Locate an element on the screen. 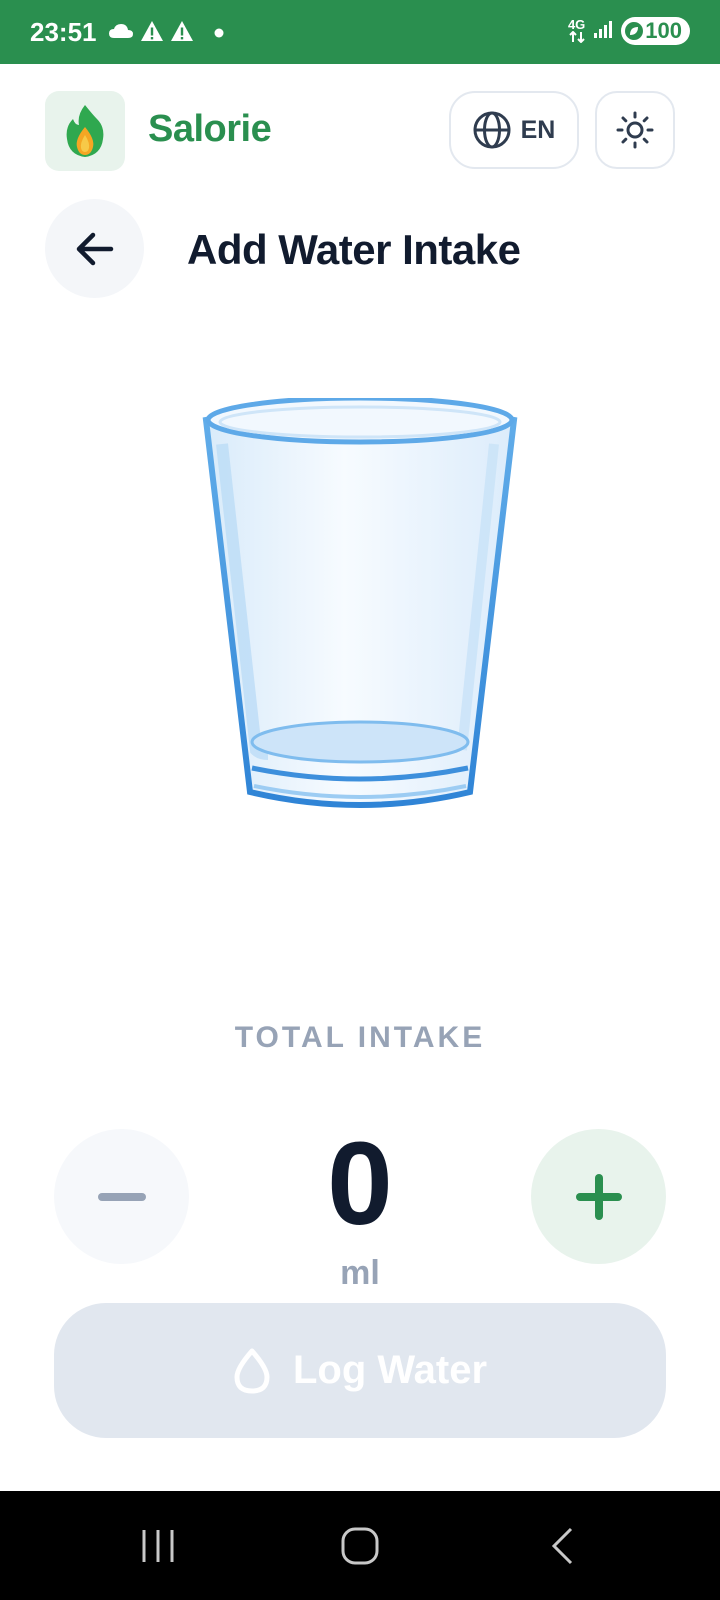 The image size is (720, 1600). page-title: Add Water Intake is located at coordinates (354, 249).